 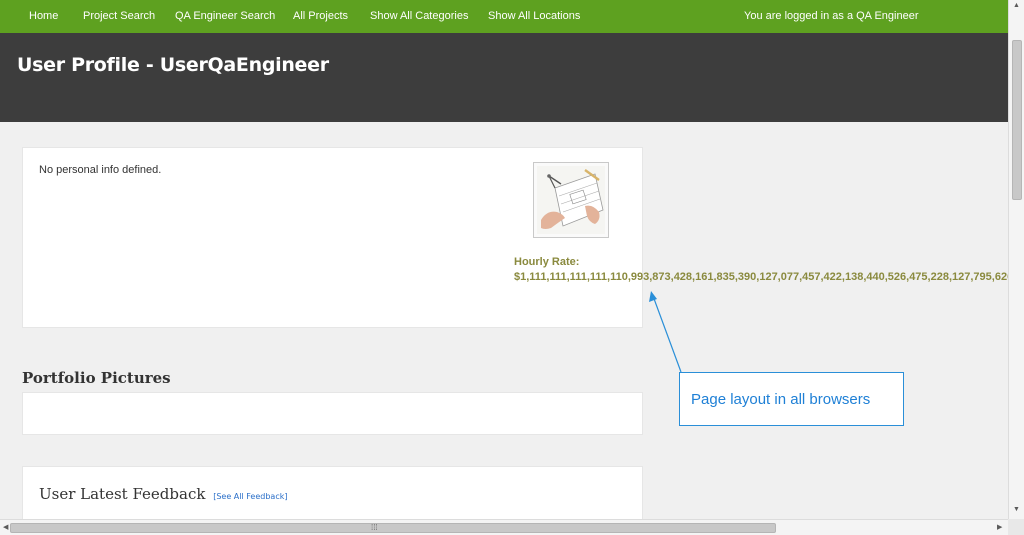 What do you see at coordinates (1016, 5) in the screenshot?
I see `scroll-up-icon: ▲` at bounding box center [1016, 5].